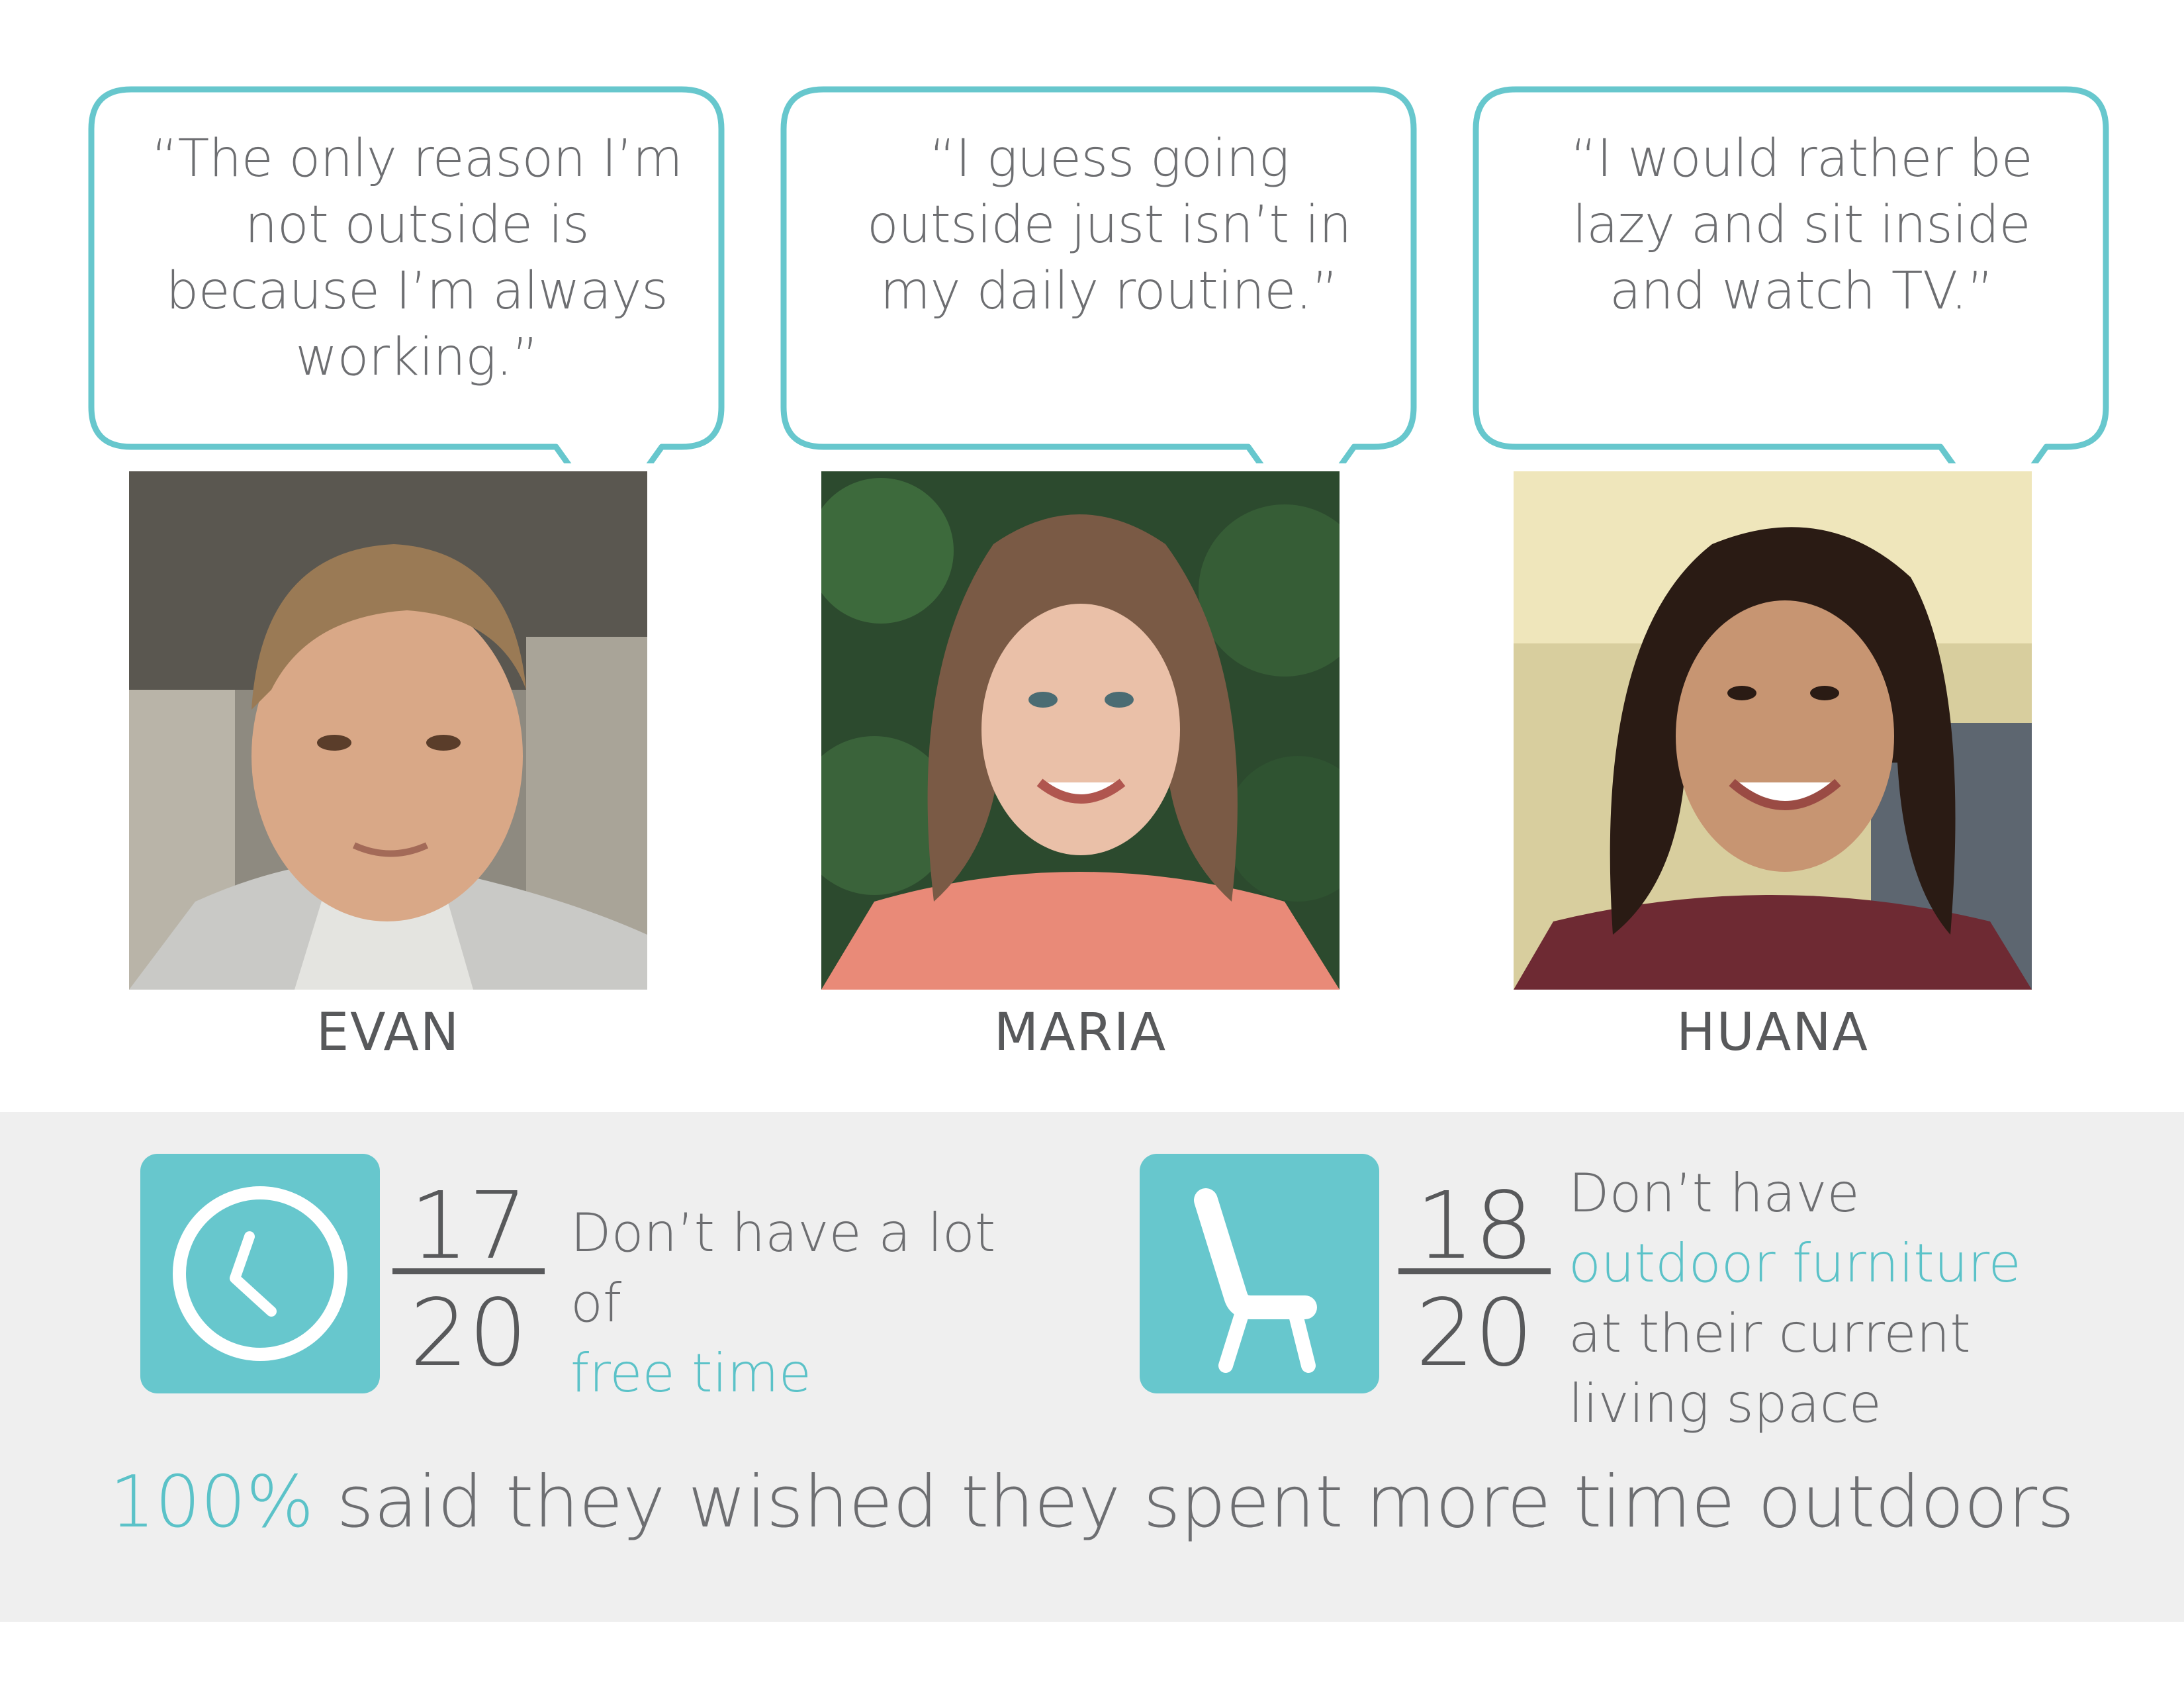  I want to click on photo-maria, so click(1080, 730).